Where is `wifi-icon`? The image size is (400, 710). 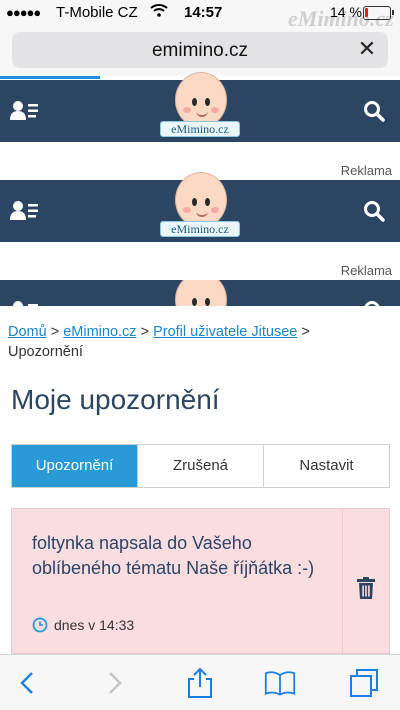 wifi-icon is located at coordinates (159, 12).